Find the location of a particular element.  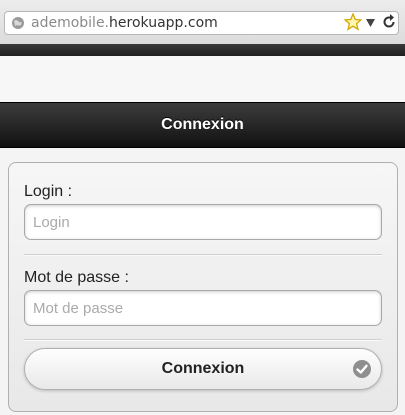

login-input is located at coordinates (203, 222).